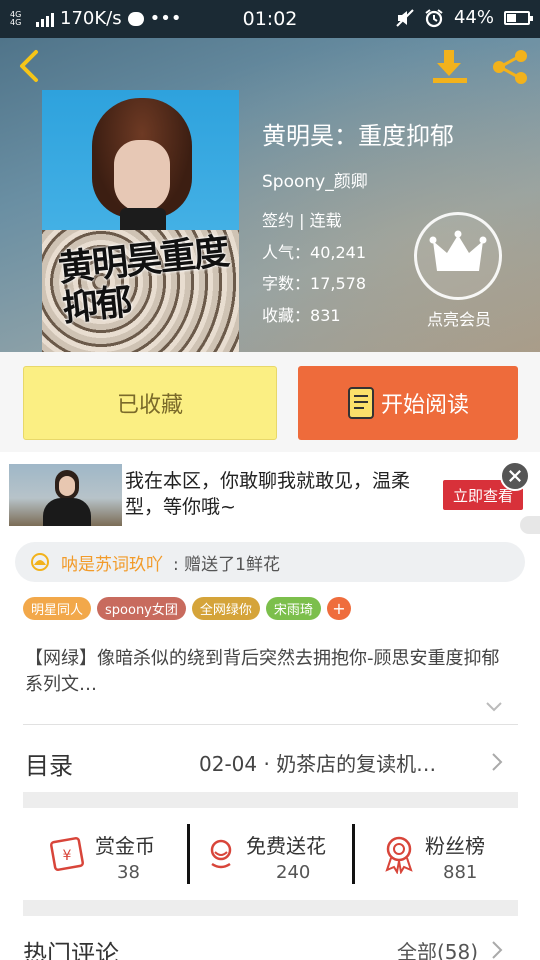  I want to click on all-comments-link: 全部(58), so click(437, 948).